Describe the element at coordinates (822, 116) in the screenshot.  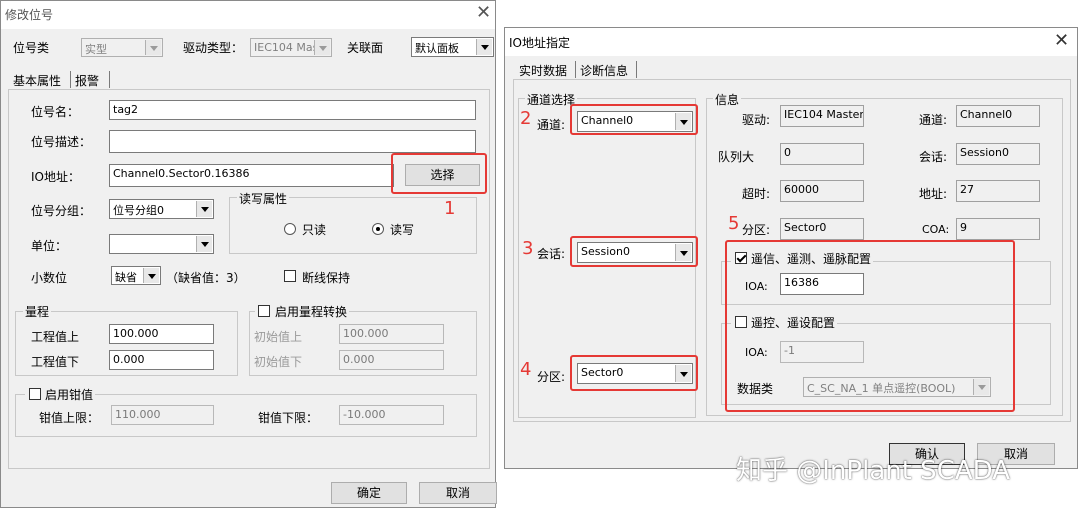
I see `driver-field: IEC104 Master` at that location.